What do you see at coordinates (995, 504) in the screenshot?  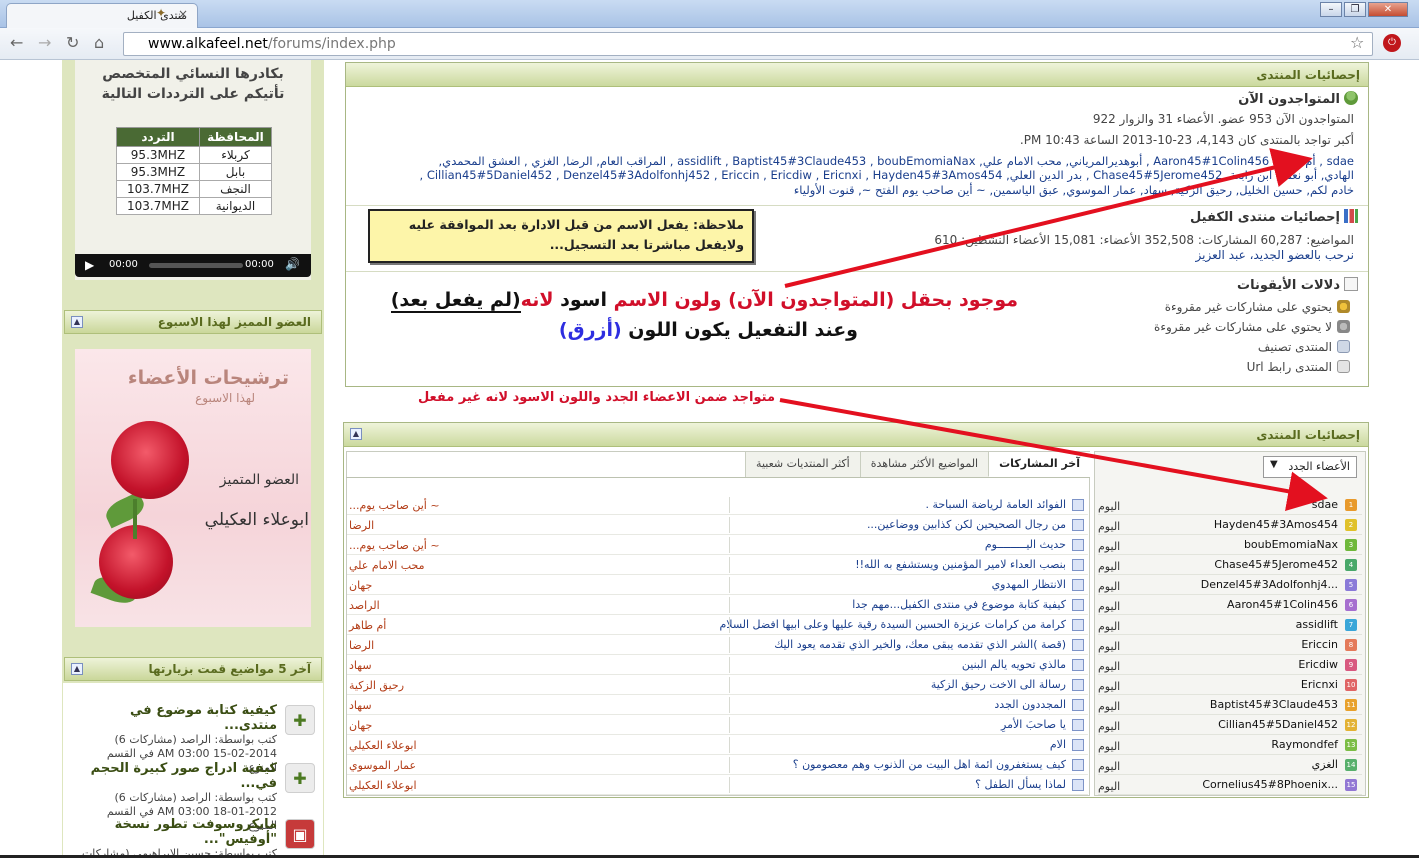 I see `post-title: الفوائد العامة لرياضة السباحة .` at bounding box center [995, 504].